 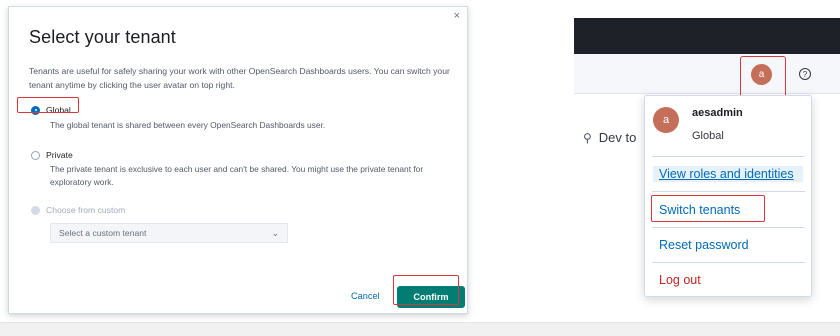 I want to click on popover-tenant: Global, so click(x=708, y=136).